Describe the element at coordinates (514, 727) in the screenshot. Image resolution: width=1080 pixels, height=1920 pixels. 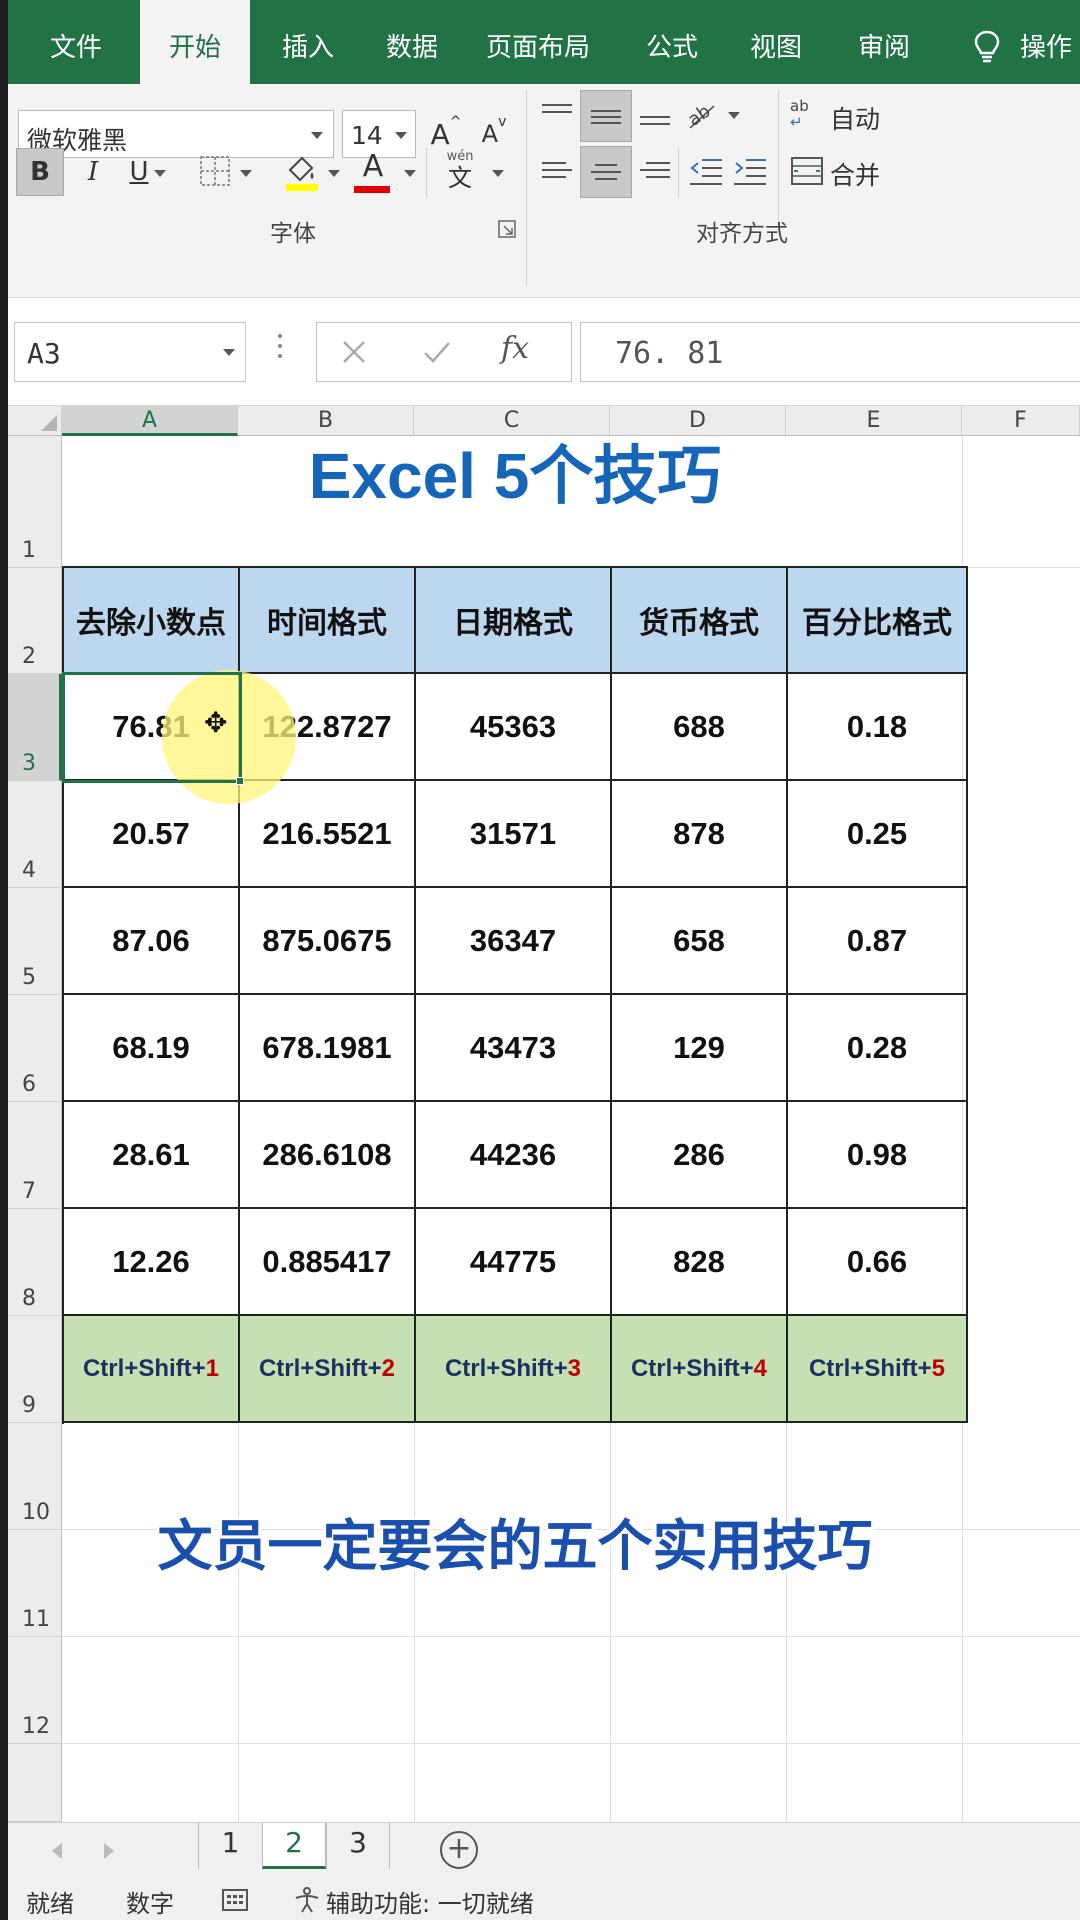
I see `table-cell: 45363` at that location.